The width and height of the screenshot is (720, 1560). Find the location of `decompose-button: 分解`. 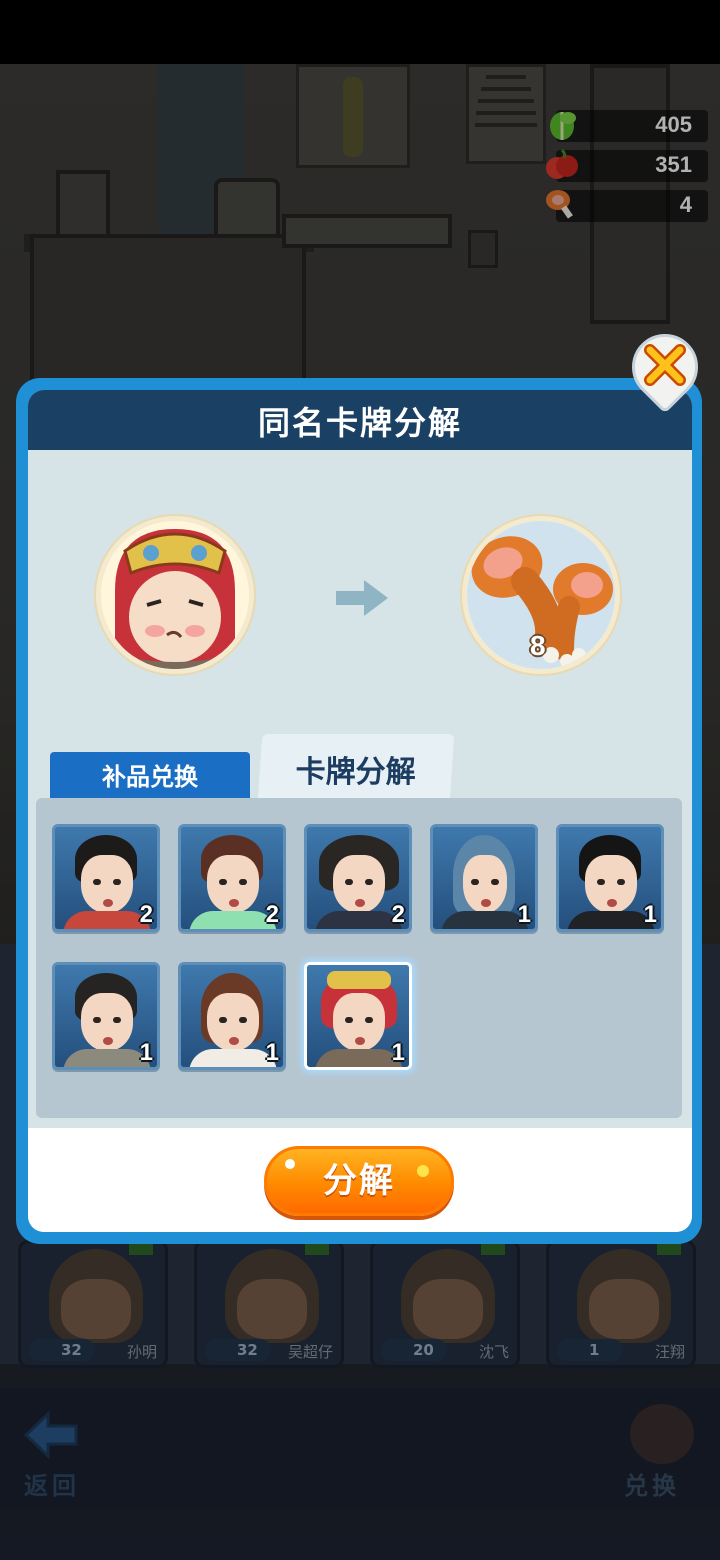

decompose-button: 分解 is located at coordinates (359, 1181).